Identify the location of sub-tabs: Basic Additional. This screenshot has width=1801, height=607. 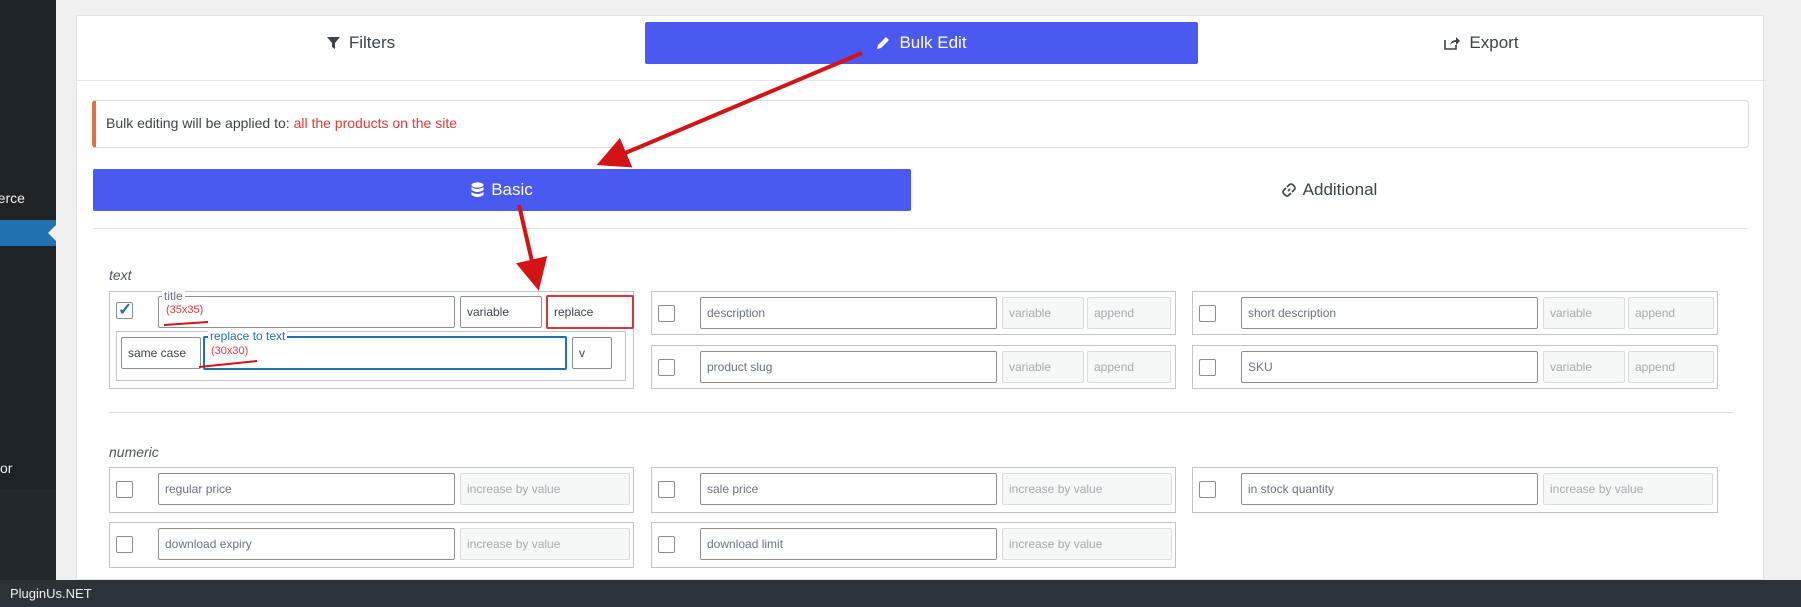
(920, 199).